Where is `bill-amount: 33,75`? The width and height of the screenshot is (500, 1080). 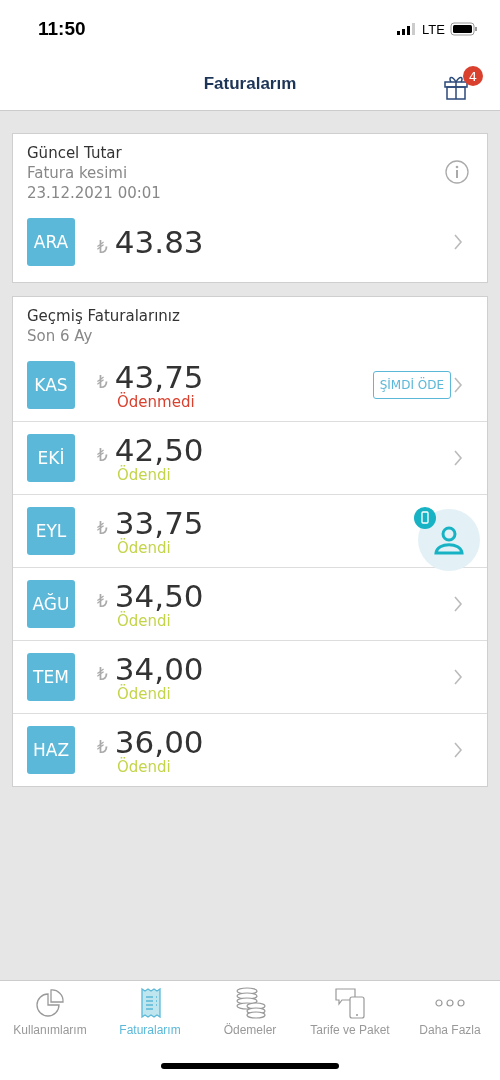
bill-amount: 33,75 is located at coordinates (159, 523).